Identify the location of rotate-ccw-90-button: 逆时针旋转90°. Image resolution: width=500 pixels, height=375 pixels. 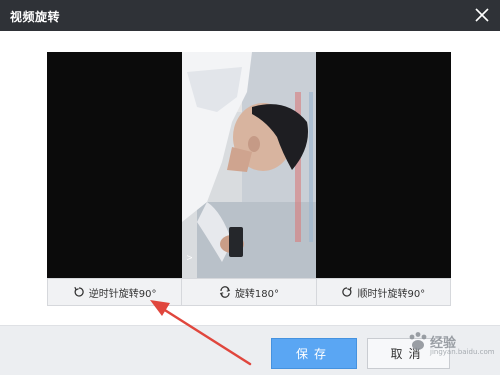
(115, 292).